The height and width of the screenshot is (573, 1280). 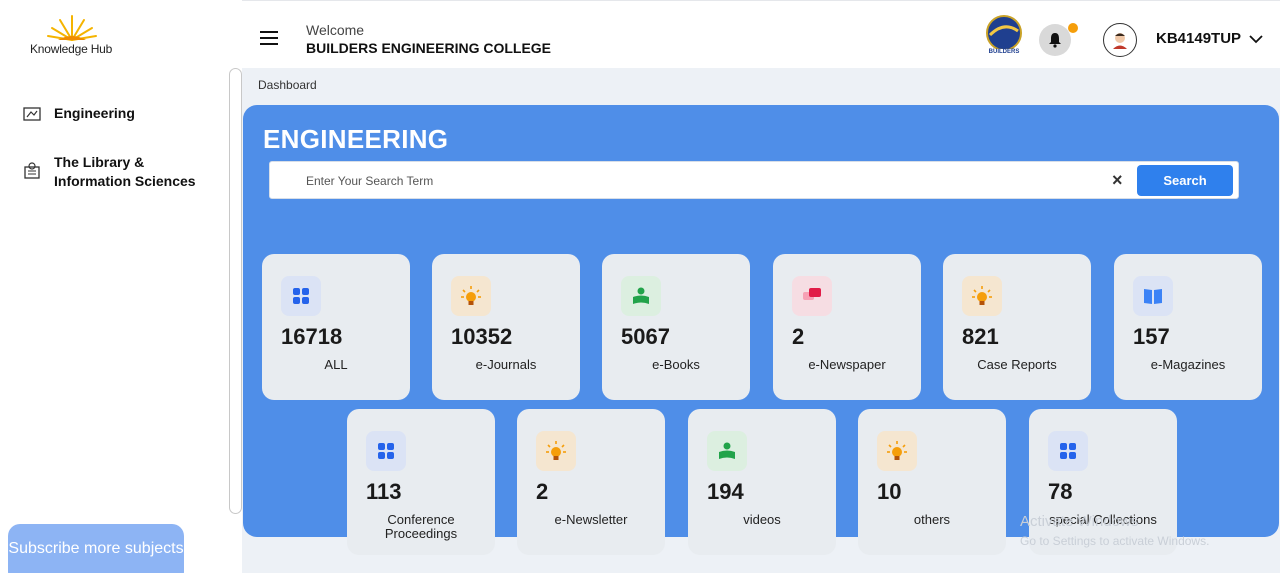 I want to click on search-button: Search, so click(x=1185, y=180).